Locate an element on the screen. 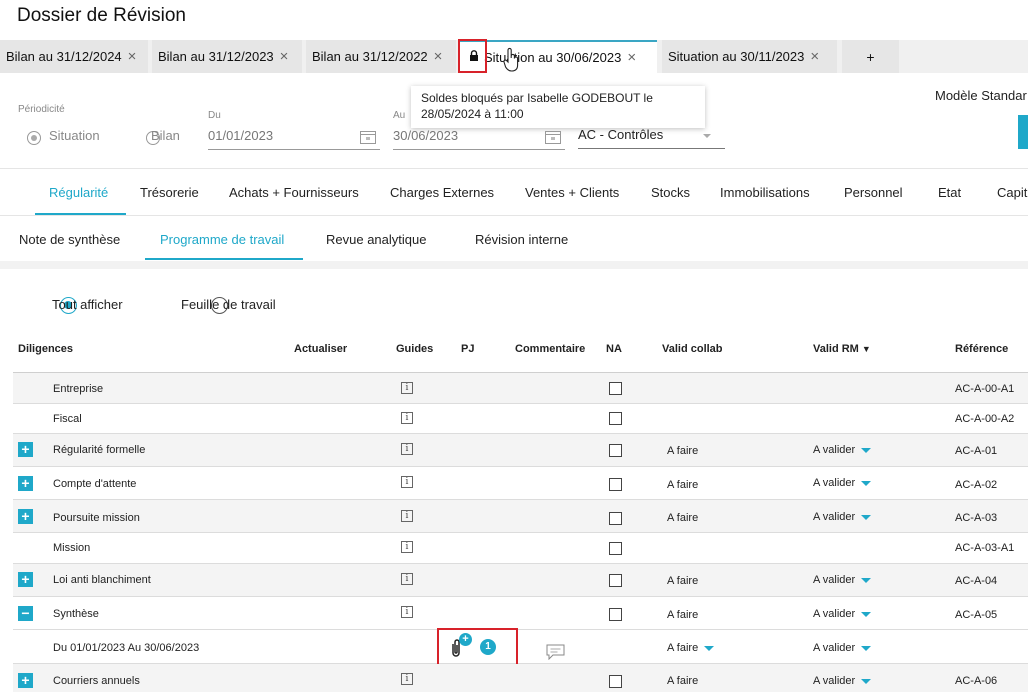  divider is located at coordinates (514, 215).